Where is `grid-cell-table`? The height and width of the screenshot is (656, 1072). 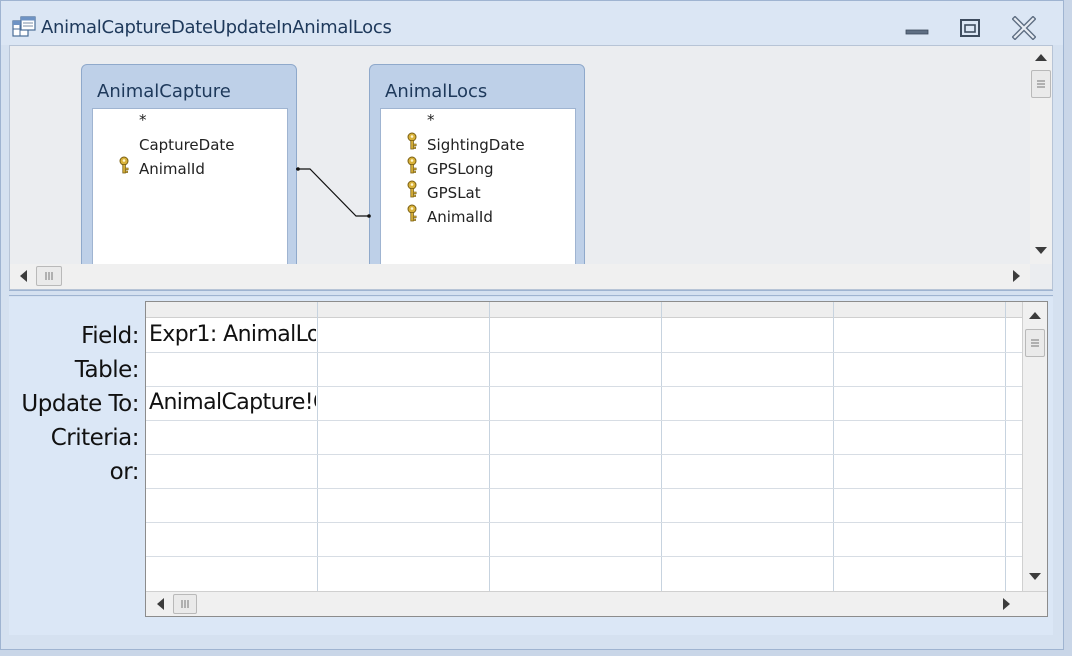 grid-cell-table is located at coordinates (232, 371).